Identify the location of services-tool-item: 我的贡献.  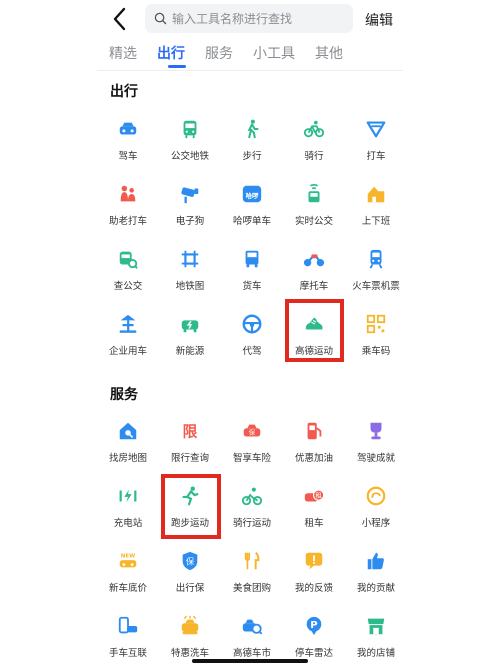
(376, 577).